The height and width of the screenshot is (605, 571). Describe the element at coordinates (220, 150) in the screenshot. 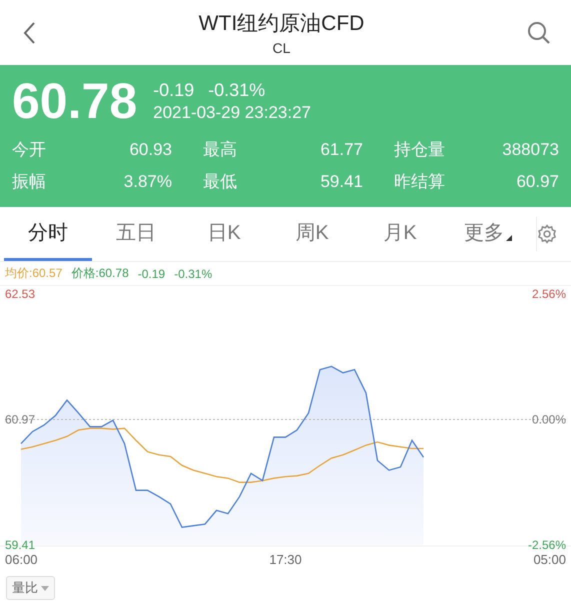

I see `stat-label: 最高` at that location.